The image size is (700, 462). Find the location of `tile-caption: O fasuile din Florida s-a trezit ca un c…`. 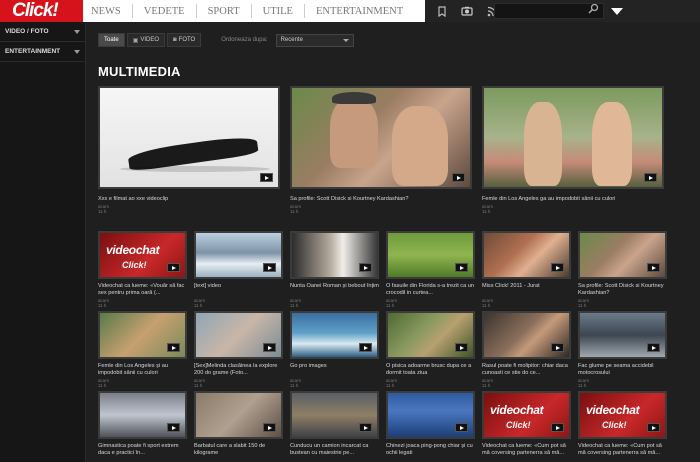

tile-caption: O fasuile din Florida s-a trezit ca un c… is located at coordinates (430, 290).